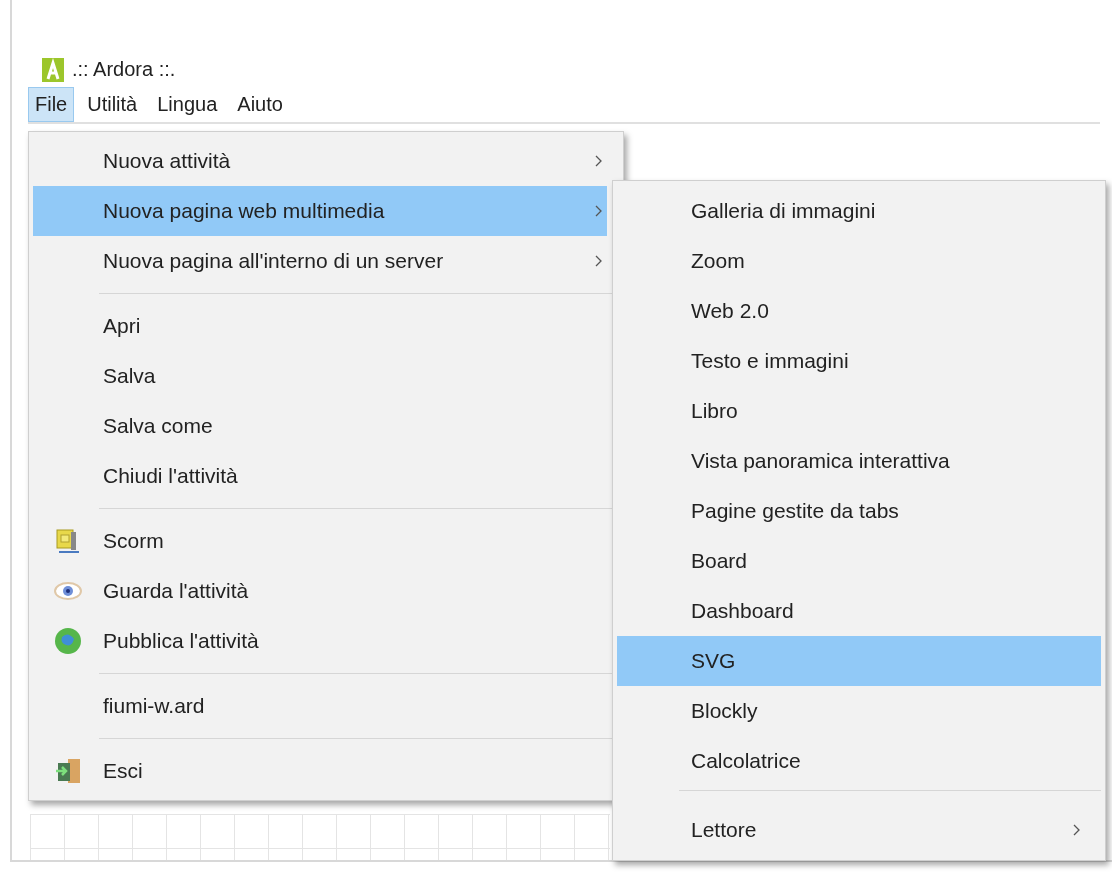  I want to click on menu-item: Esci, so click(320, 771).